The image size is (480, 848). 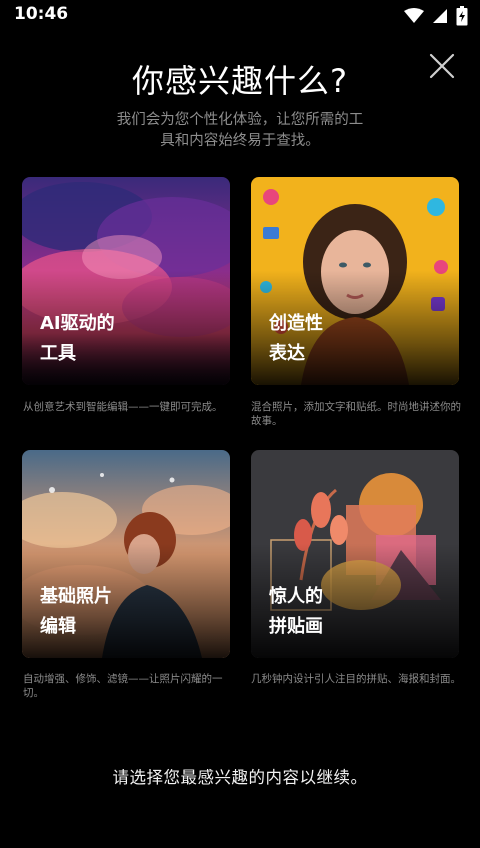 I want to click on status-icons, so click(x=436, y=16).